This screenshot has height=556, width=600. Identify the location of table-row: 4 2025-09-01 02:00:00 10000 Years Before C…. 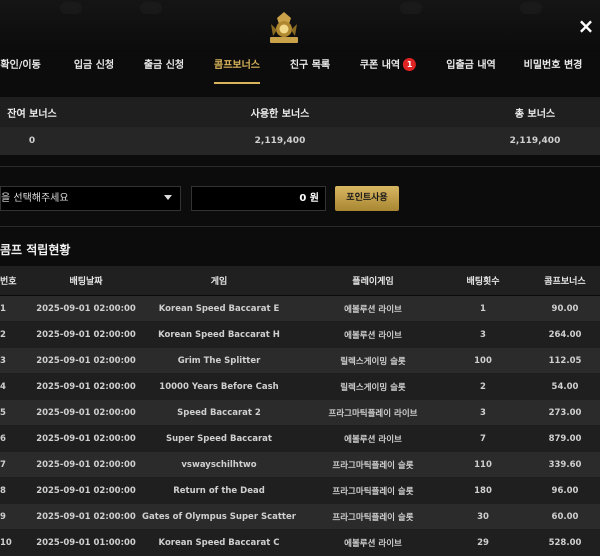
(300, 387).